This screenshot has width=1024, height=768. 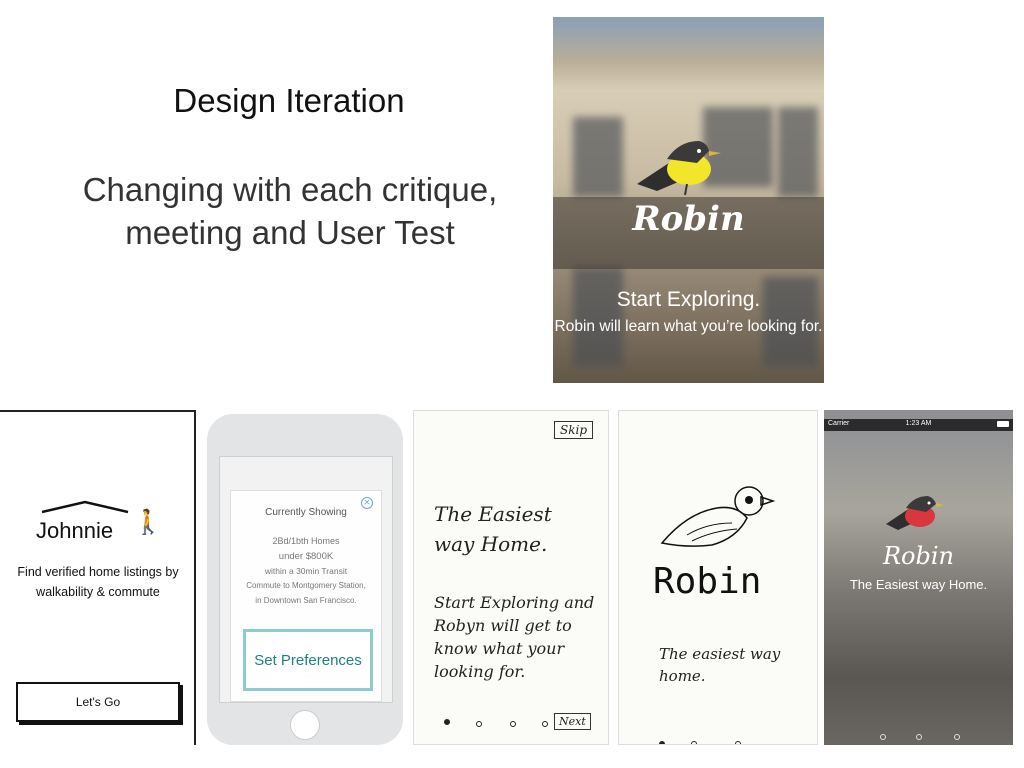 What do you see at coordinates (918, 556) in the screenshot?
I see `ios-logo-text: Robin` at bounding box center [918, 556].